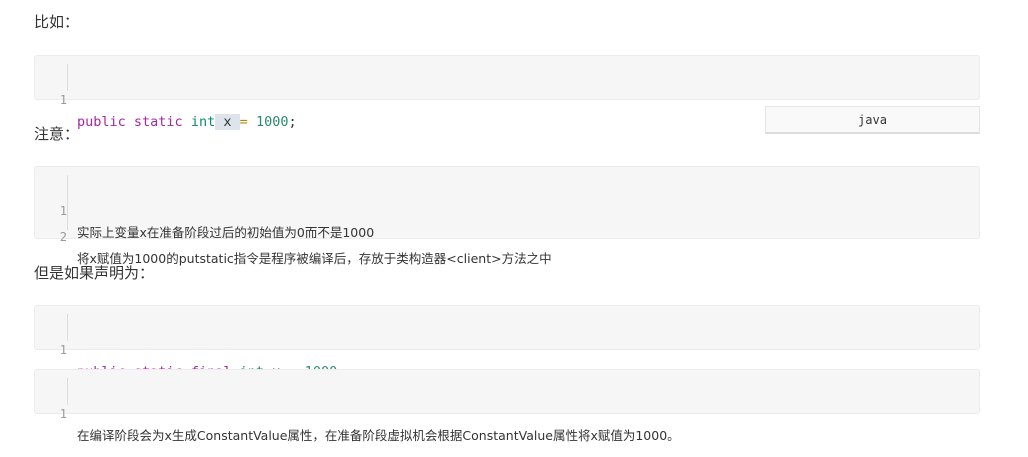 This screenshot has width=1028, height=457. I want to click on code-line: 1 实际上变量x在准备阶段过后的初始值为0而不是1000, so click(507, 209).